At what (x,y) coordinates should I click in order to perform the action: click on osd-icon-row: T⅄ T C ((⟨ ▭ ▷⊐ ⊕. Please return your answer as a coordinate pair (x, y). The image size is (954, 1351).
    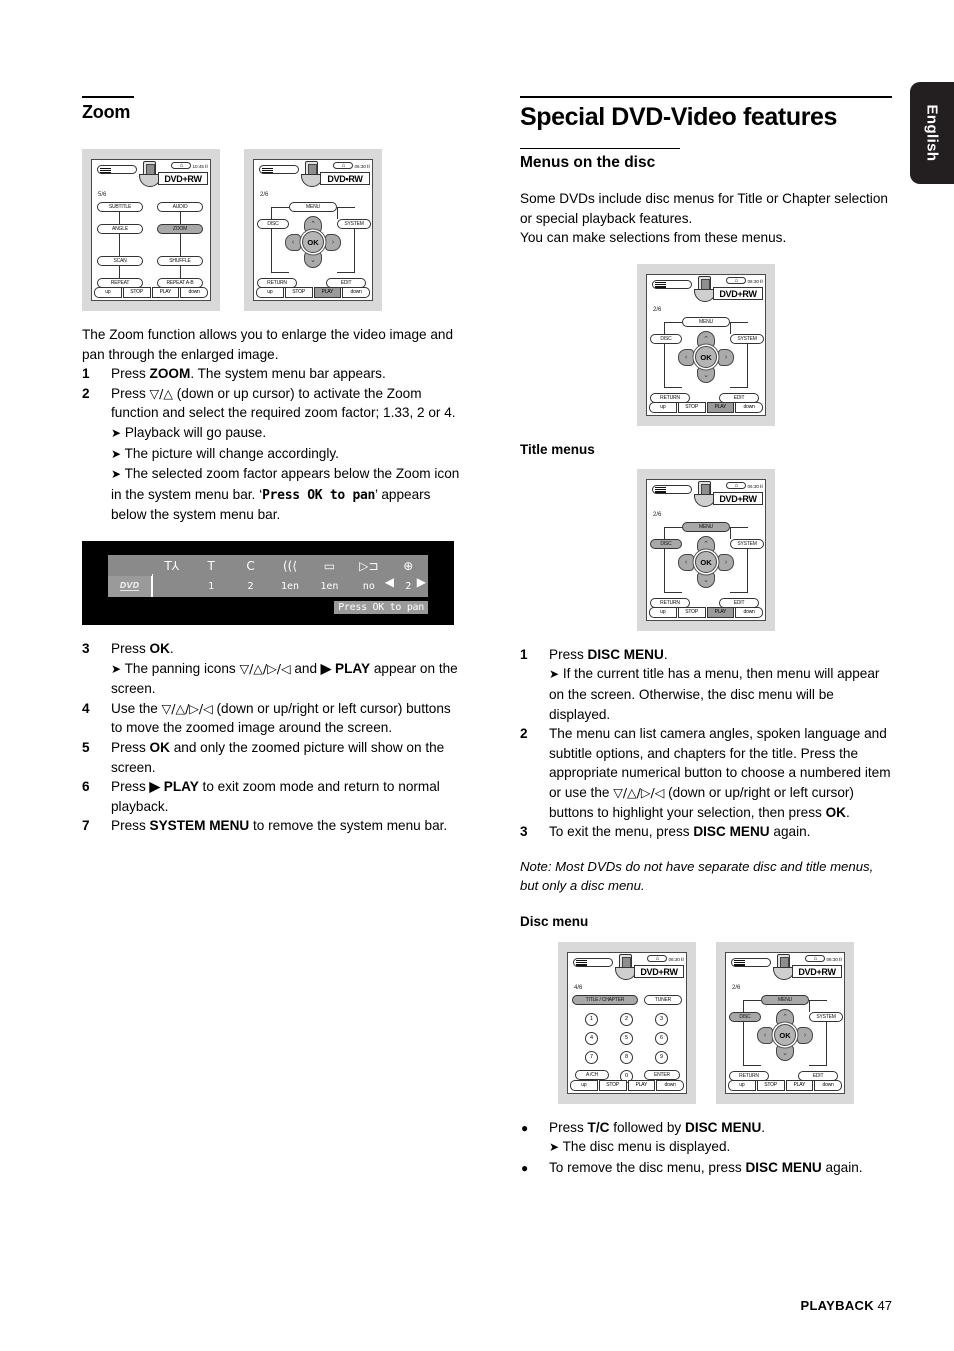
    Looking at the image, I should click on (290, 566).